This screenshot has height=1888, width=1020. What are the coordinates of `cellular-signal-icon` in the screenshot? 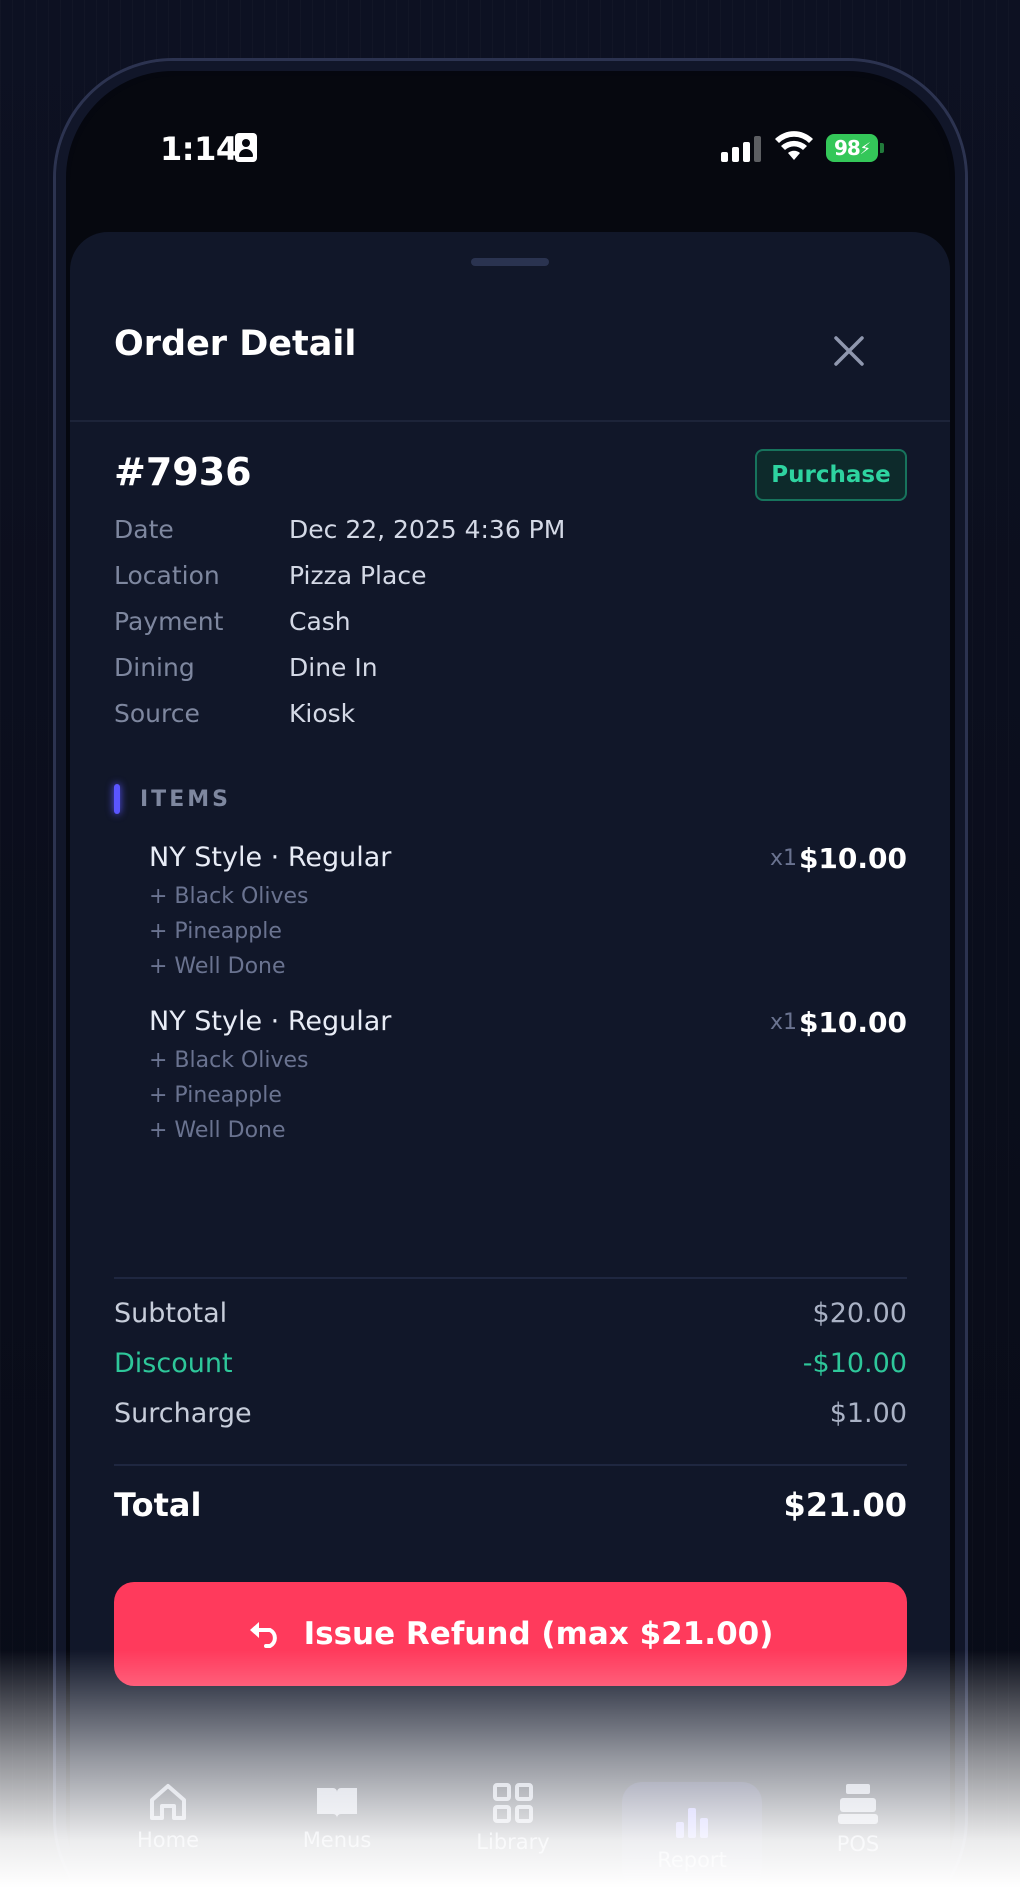 It's located at (742, 149).